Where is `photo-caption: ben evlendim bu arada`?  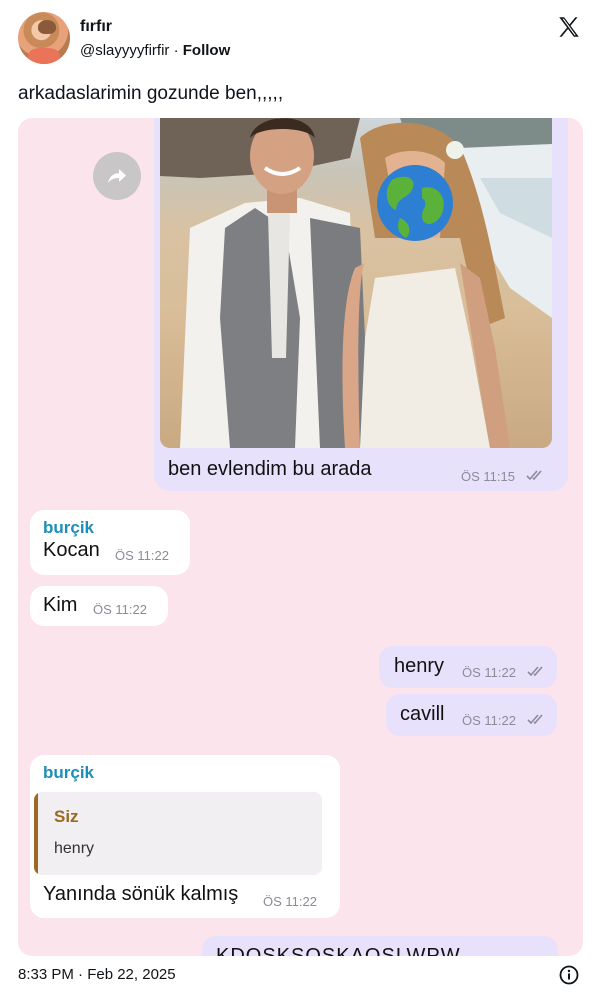
photo-caption: ben evlendim bu arada is located at coordinates (270, 469).